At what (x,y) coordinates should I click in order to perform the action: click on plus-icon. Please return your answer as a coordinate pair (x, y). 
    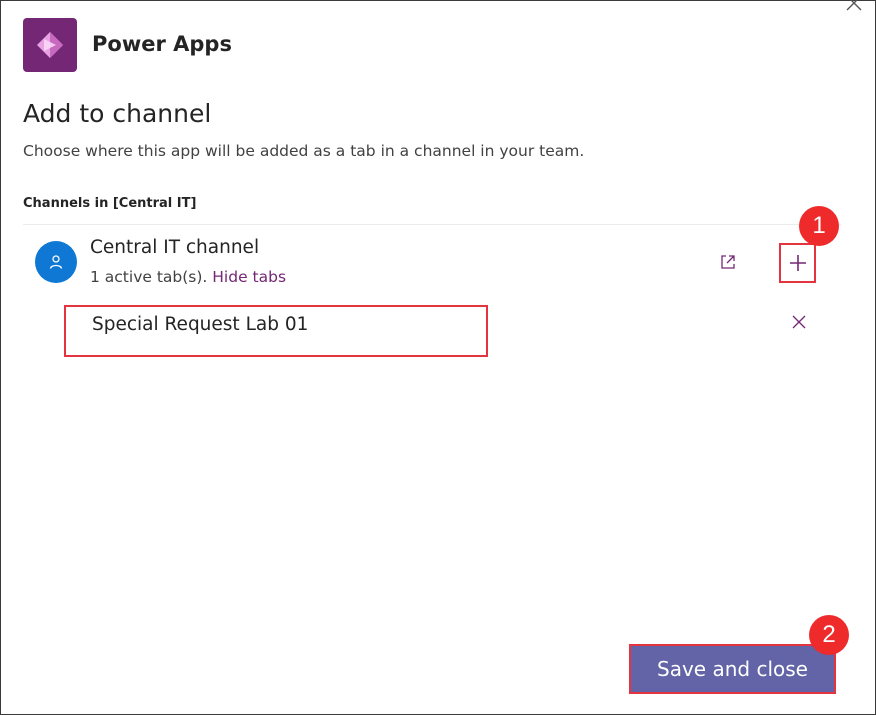
    Looking at the image, I should click on (797, 263).